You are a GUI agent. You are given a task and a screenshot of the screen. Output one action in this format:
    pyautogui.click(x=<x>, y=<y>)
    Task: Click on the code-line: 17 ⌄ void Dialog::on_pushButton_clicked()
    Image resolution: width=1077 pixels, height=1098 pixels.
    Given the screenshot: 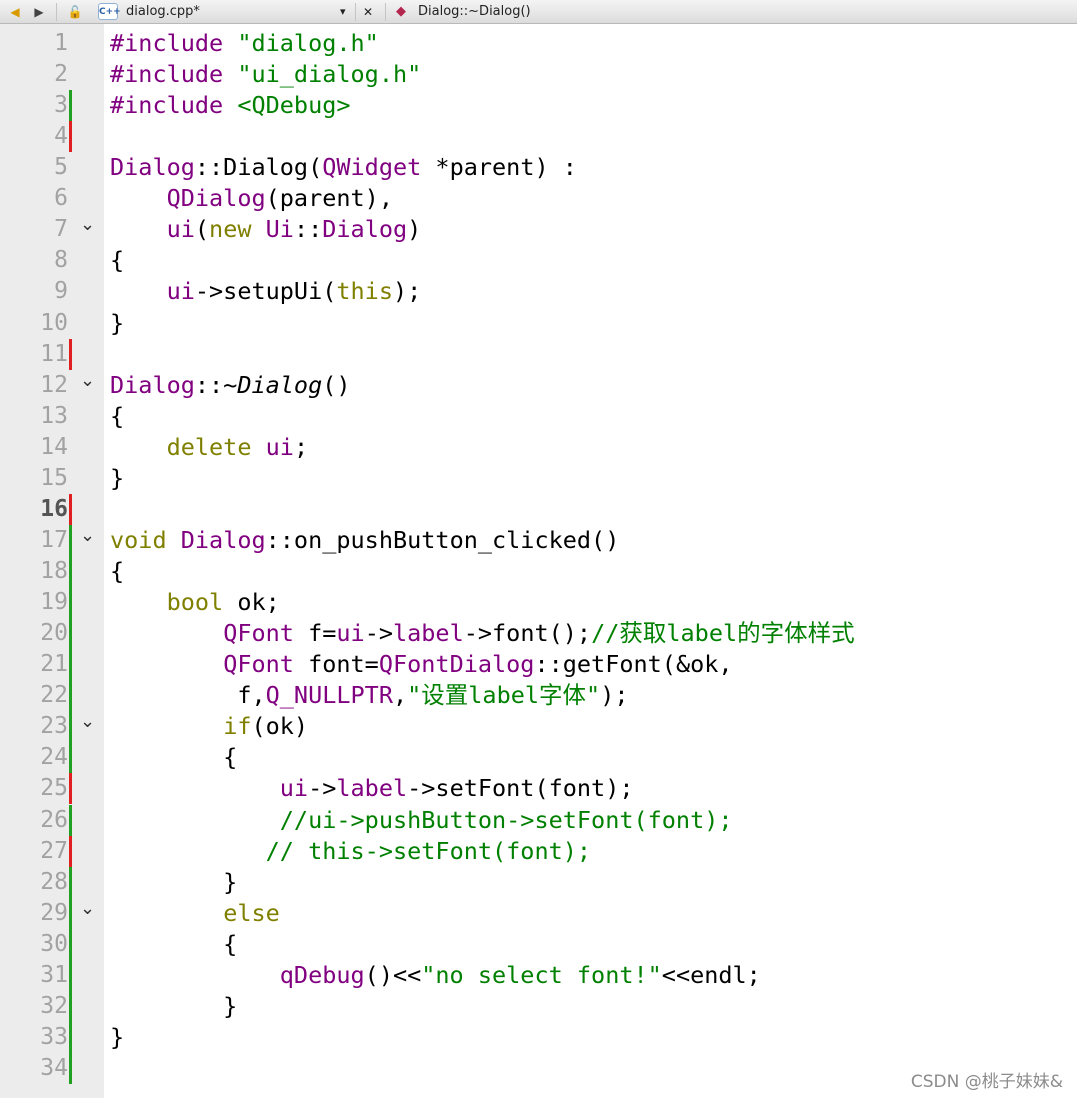 What is the action you would take?
    pyautogui.click(x=483, y=540)
    